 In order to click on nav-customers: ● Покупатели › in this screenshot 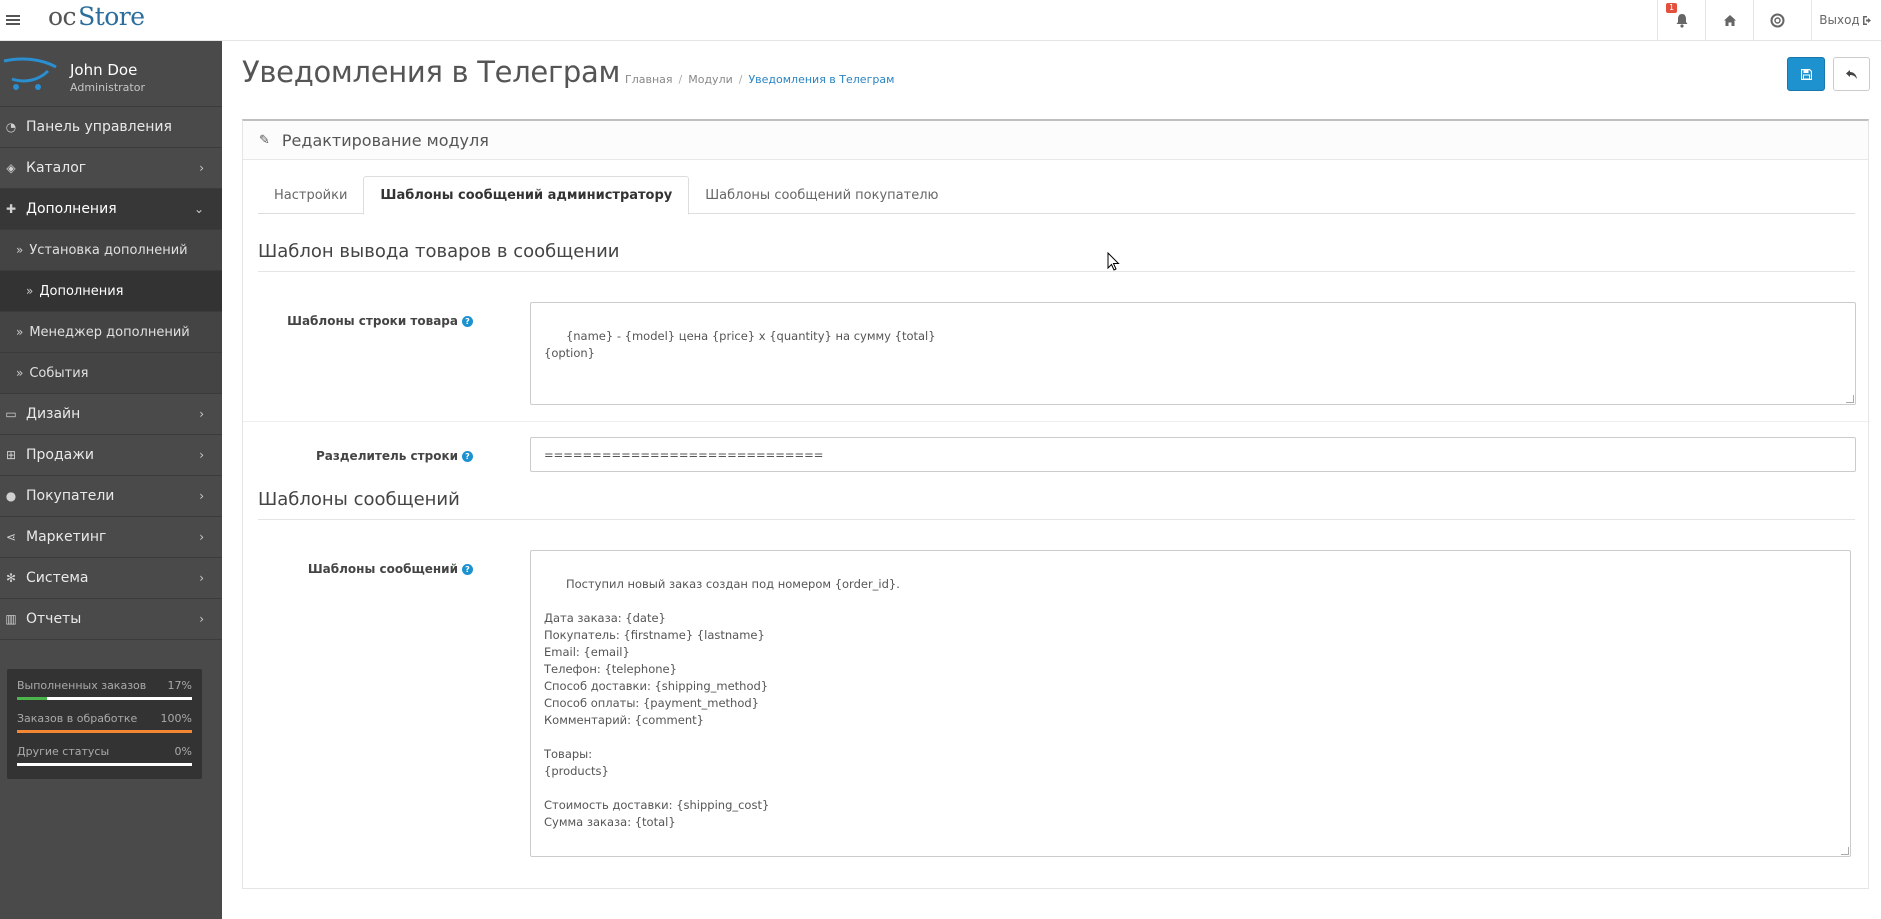, I will do `click(111, 496)`.